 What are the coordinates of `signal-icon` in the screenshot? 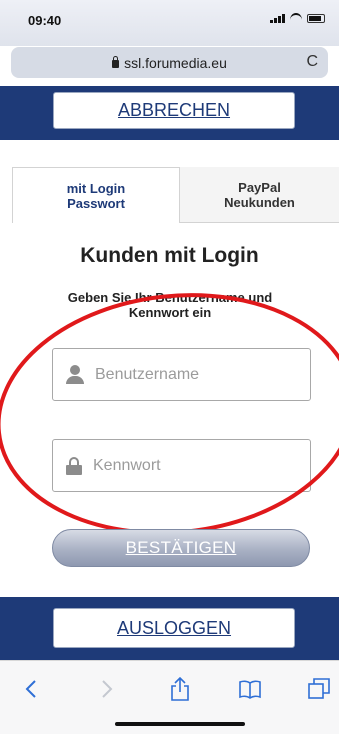 It's located at (277, 18).